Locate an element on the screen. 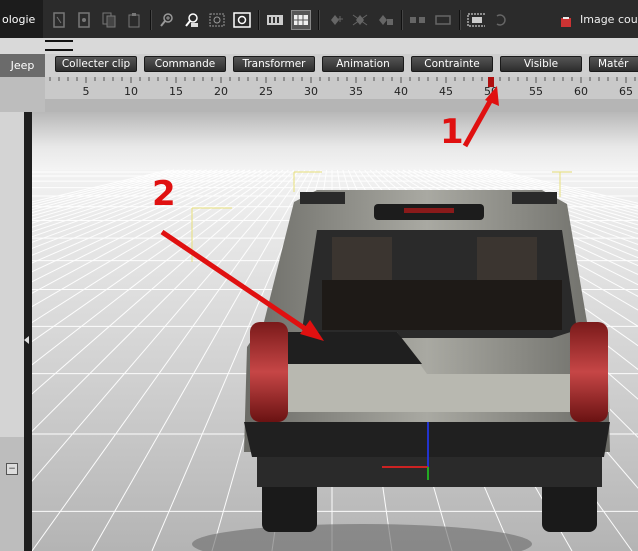 This screenshot has height=551, width=638. loop-icon is located at coordinates (443, 20).